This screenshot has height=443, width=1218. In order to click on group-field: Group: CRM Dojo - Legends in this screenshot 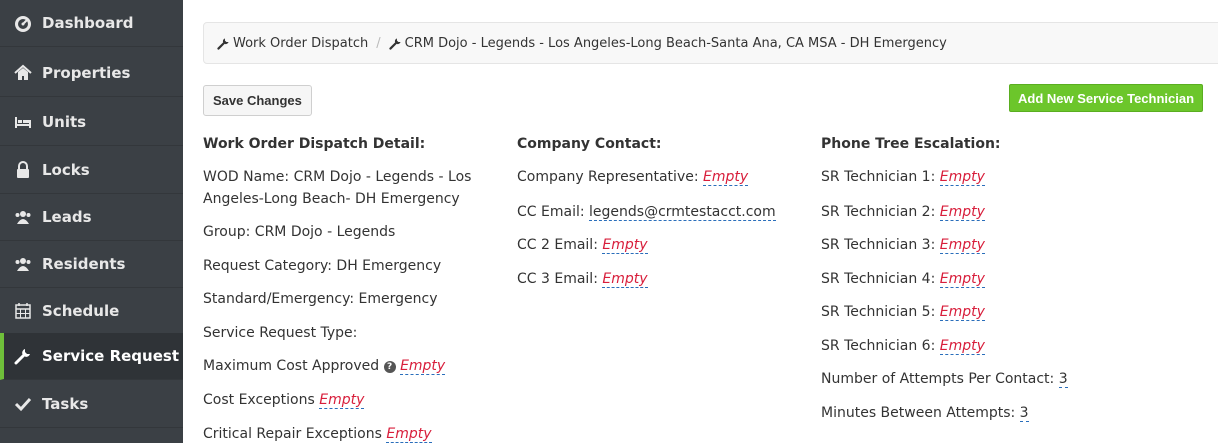, I will do `click(299, 232)`.